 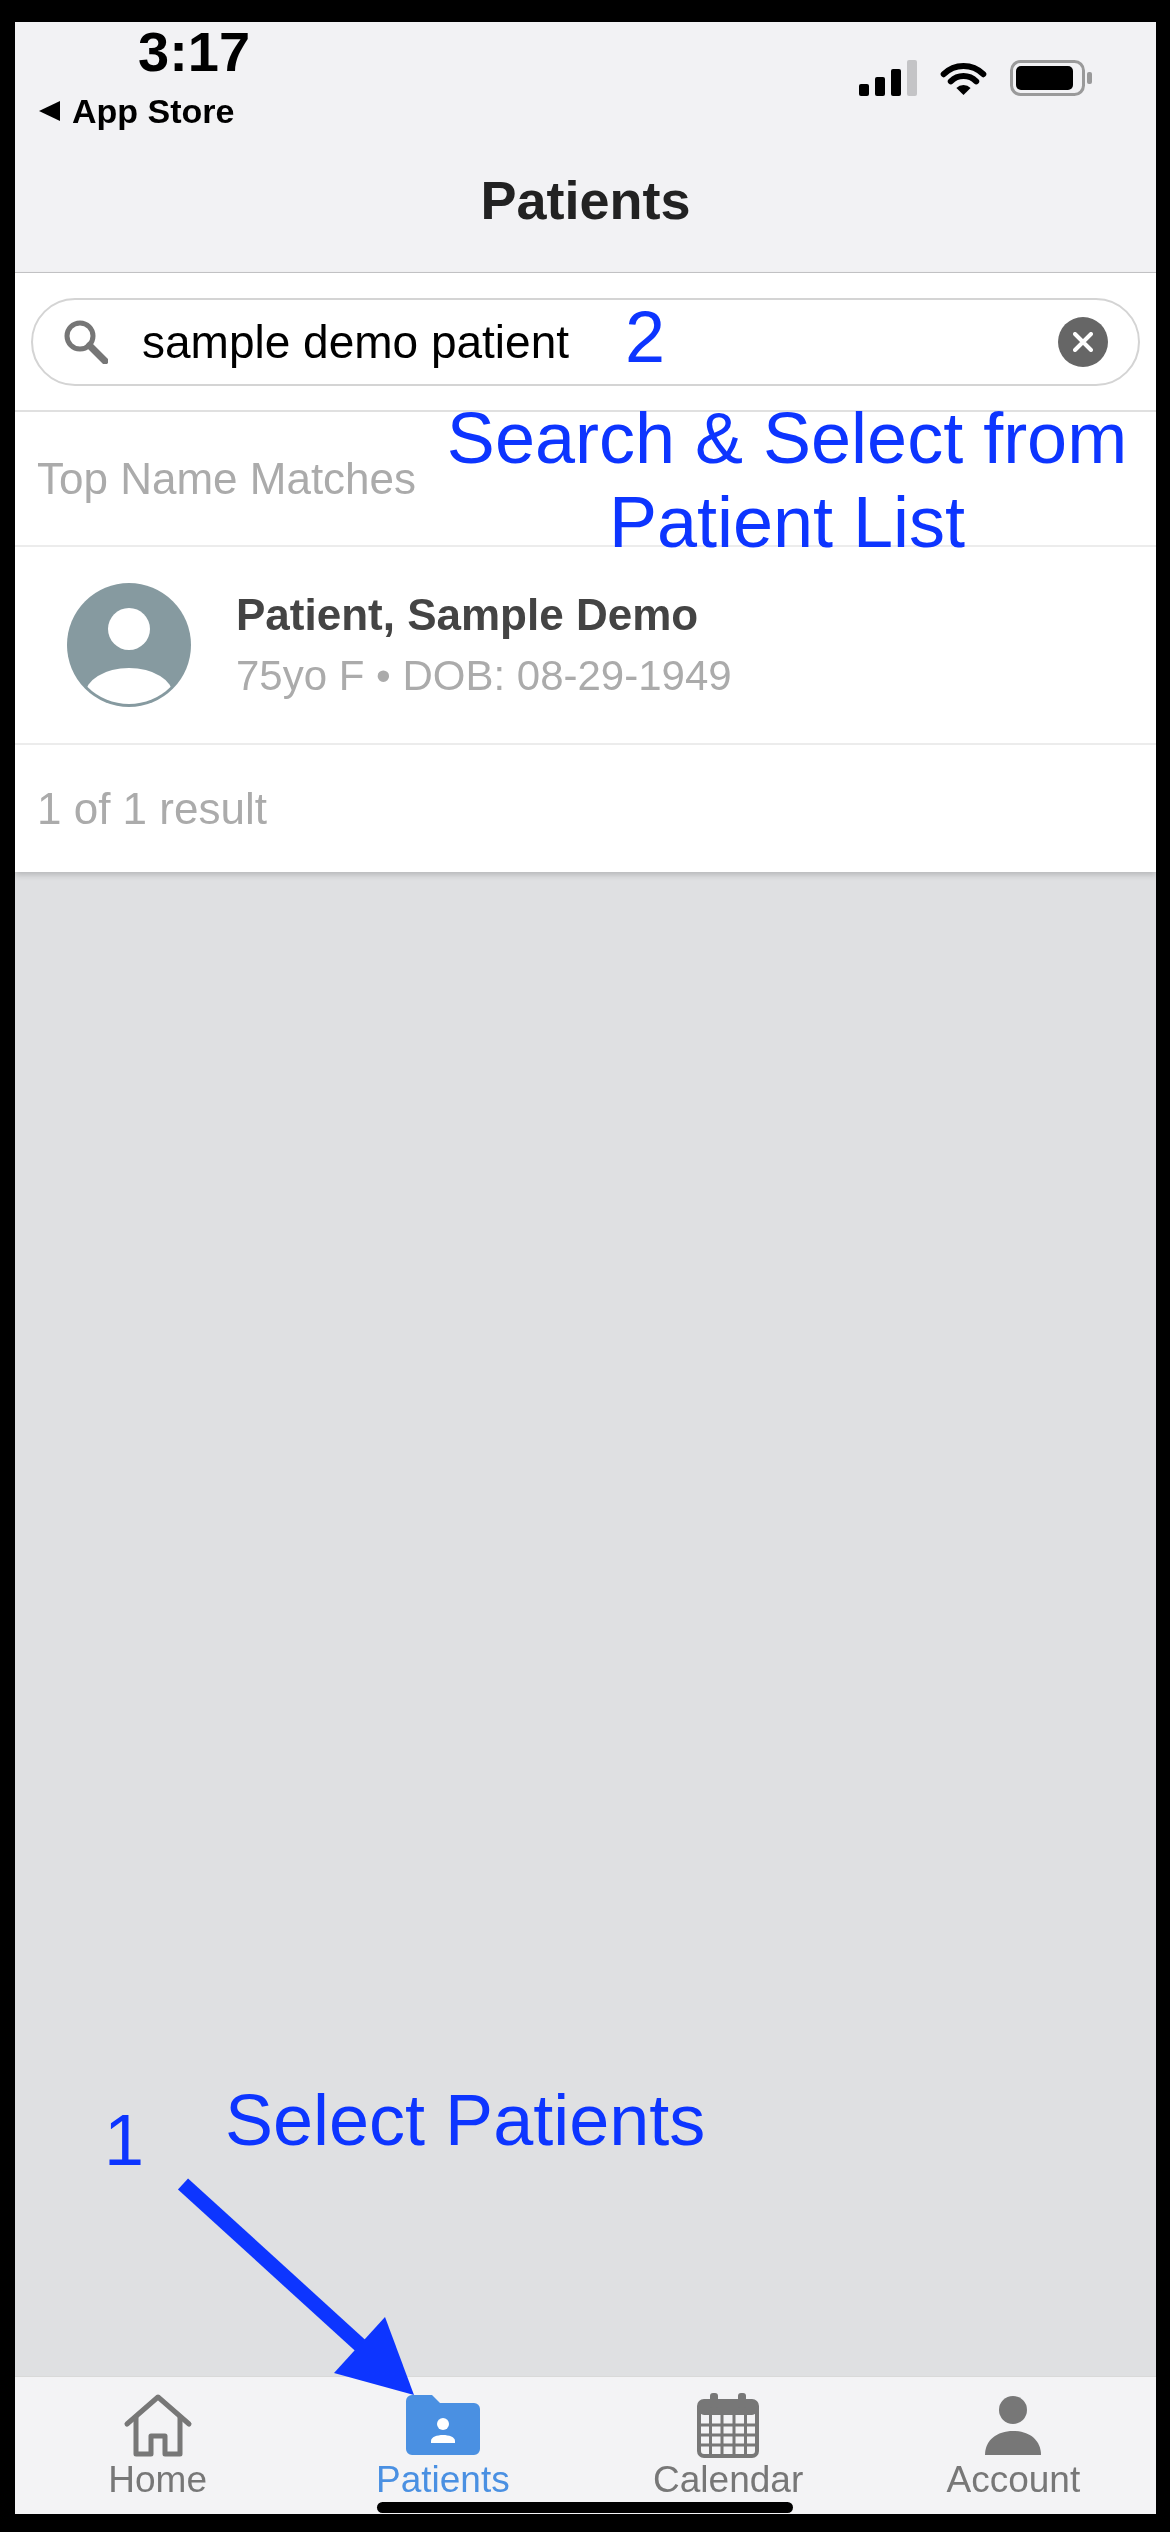 What do you see at coordinates (129, 645) in the screenshot?
I see `avatar-icon` at bounding box center [129, 645].